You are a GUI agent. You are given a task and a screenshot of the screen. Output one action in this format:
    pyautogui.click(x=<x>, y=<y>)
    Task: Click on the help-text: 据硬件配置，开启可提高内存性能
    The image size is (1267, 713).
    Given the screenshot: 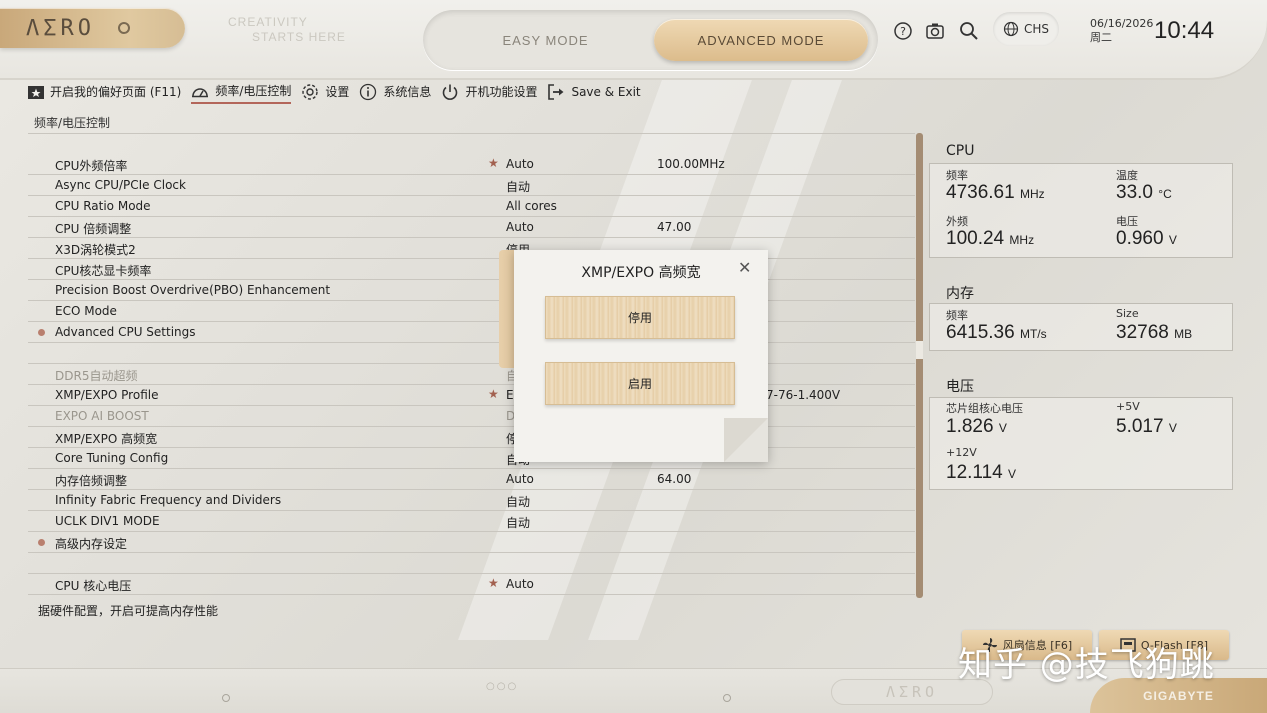 What is the action you would take?
    pyautogui.click(x=128, y=611)
    